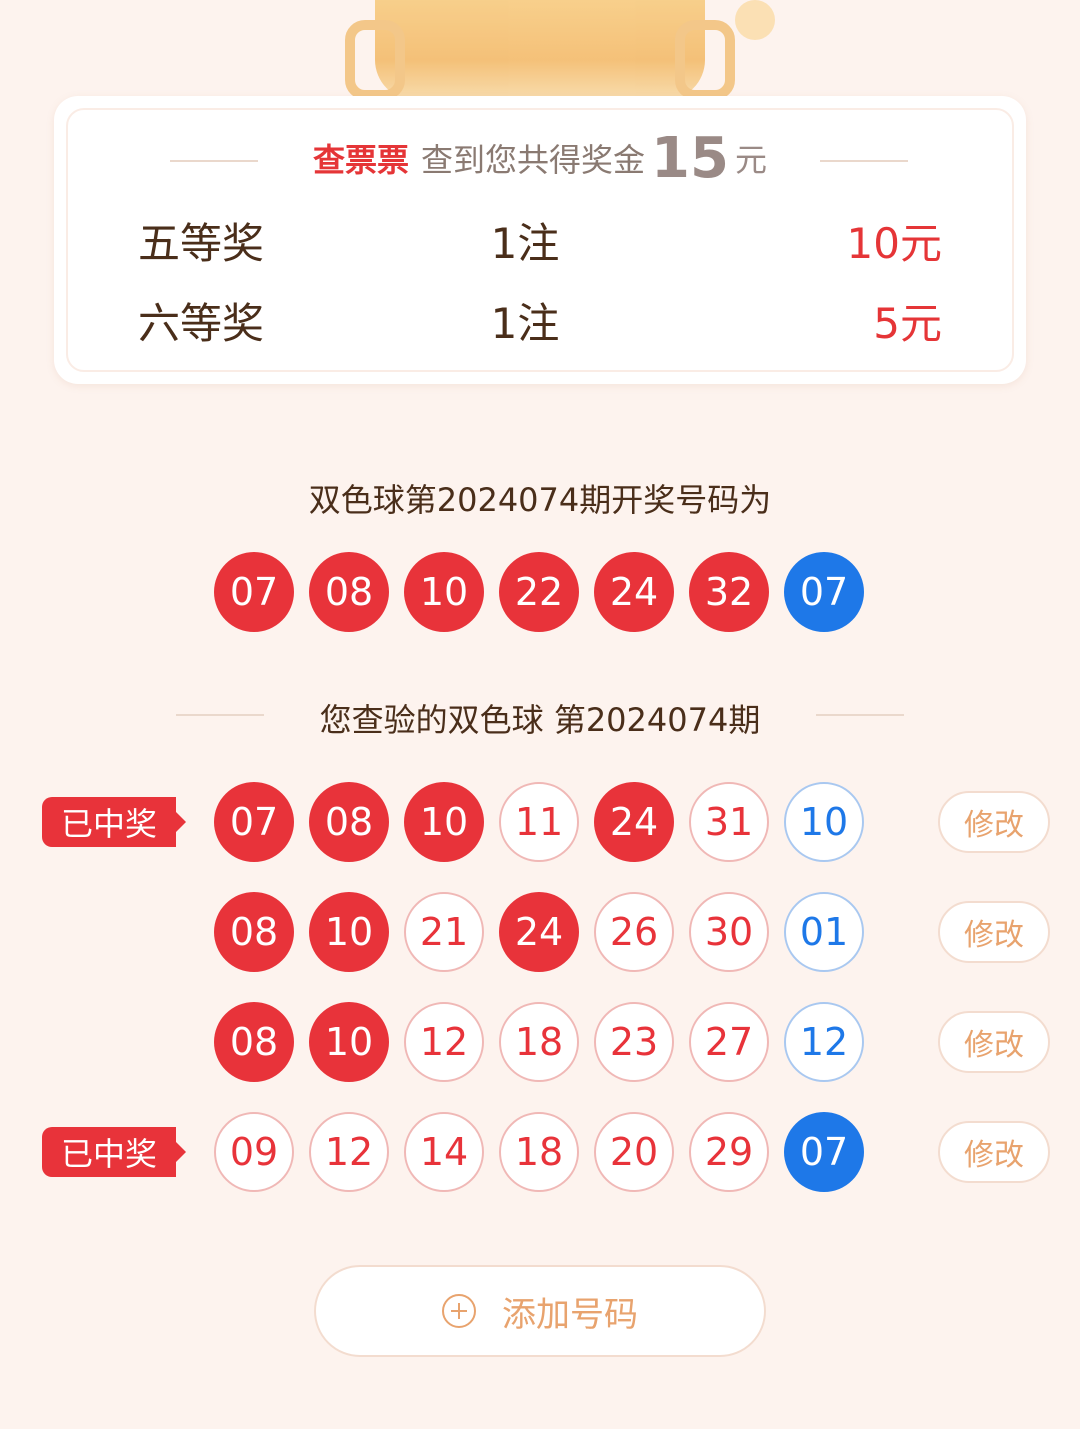 The image size is (1080, 1429). I want to click on total-amount: 15, so click(690, 158).